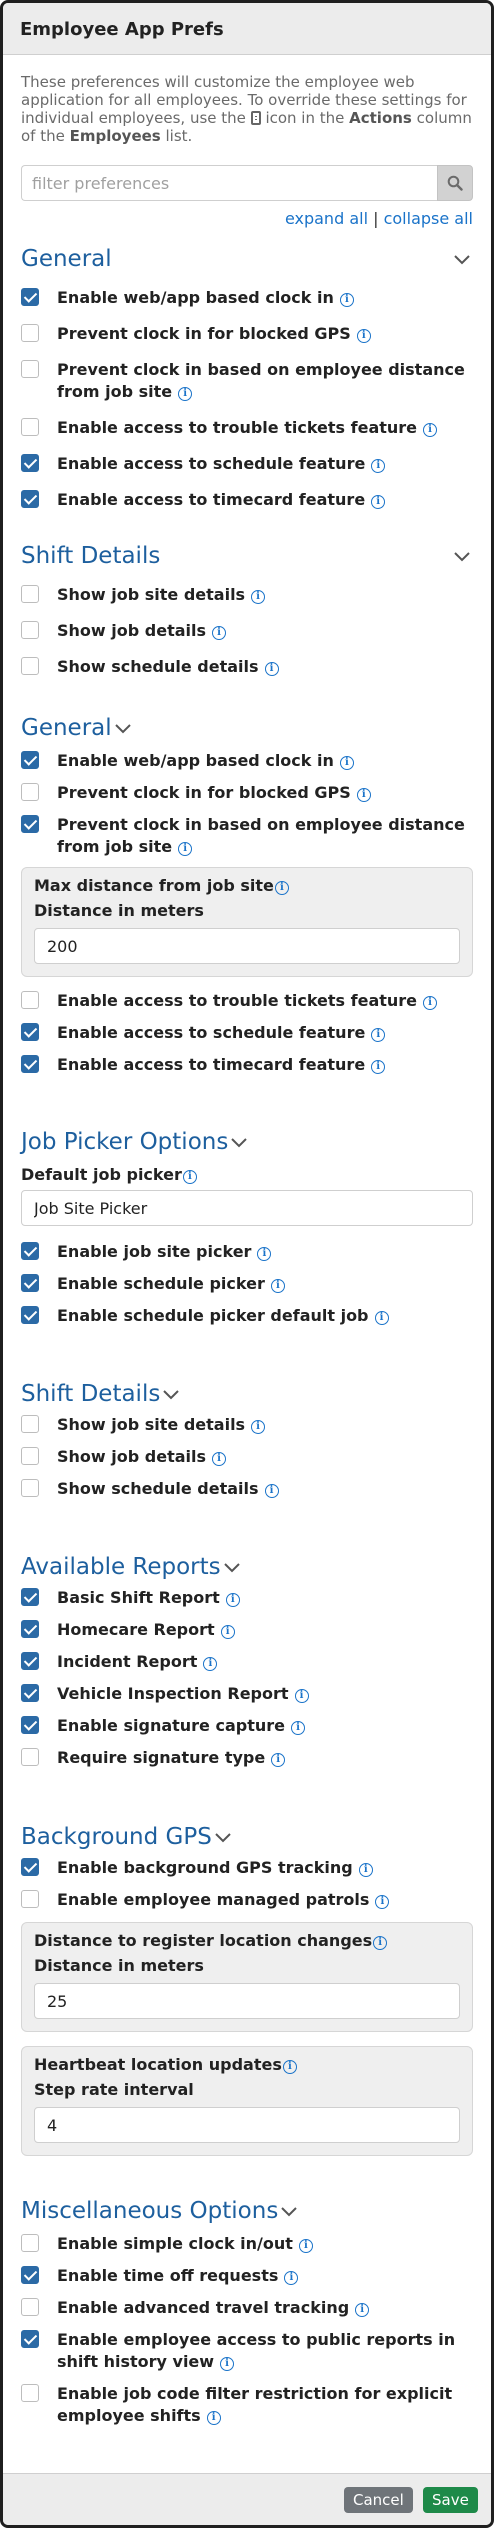 The height and width of the screenshot is (2528, 494). I want to click on option-row: Enable background GPS tracking i, so click(247, 1868).